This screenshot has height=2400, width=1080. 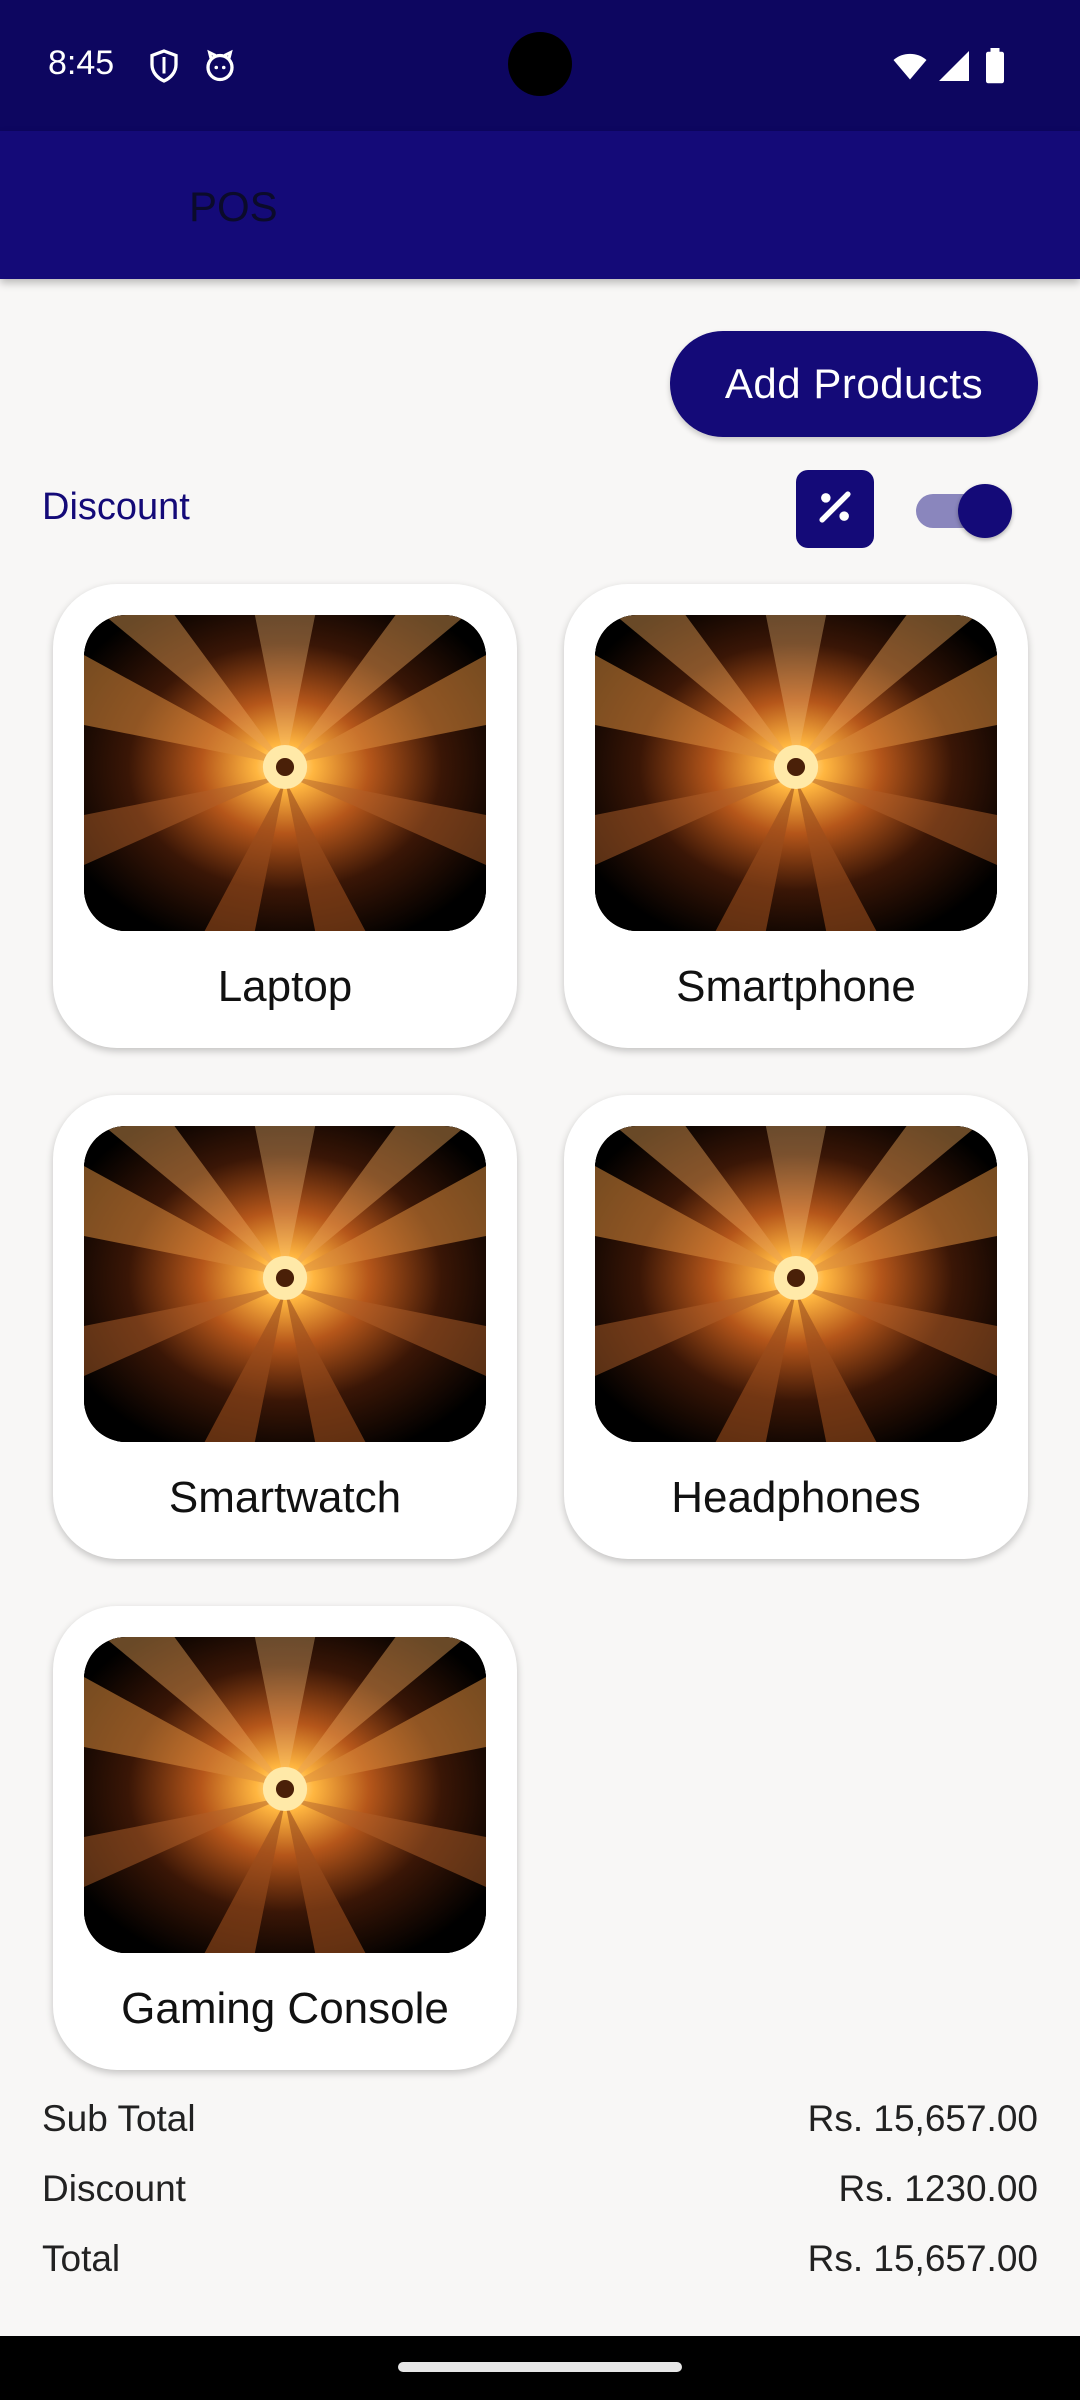 I want to click on discount-summary-value: Rs. 1230.00, so click(x=938, y=2188).